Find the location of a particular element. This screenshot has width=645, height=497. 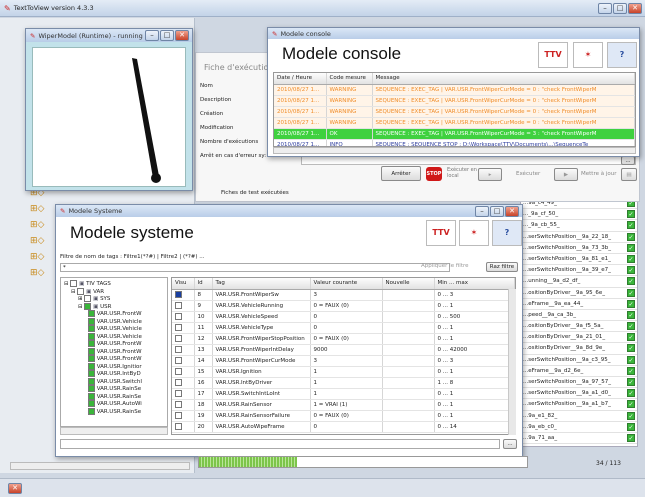

exec-field-bar is located at coordinates (468, 160).